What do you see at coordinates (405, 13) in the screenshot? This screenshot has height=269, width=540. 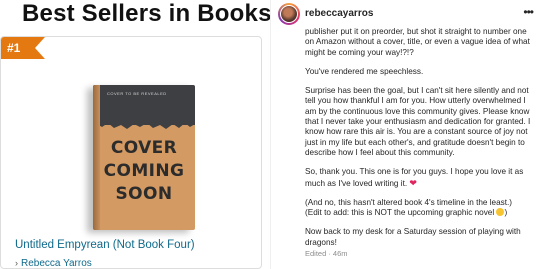 I see `post-header: rebeccayarros •••` at bounding box center [405, 13].